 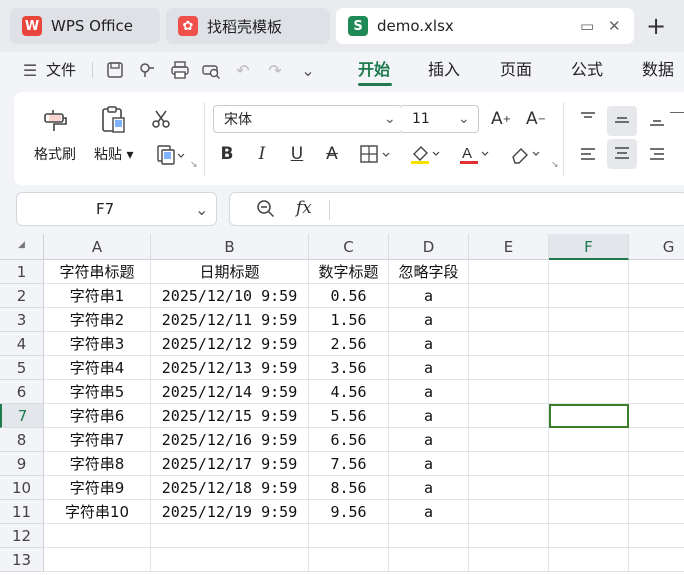 What do you see at coordinates (97, 247) in the screenshot?
I see `column-header-a: A` at bounding box center [97, 247].